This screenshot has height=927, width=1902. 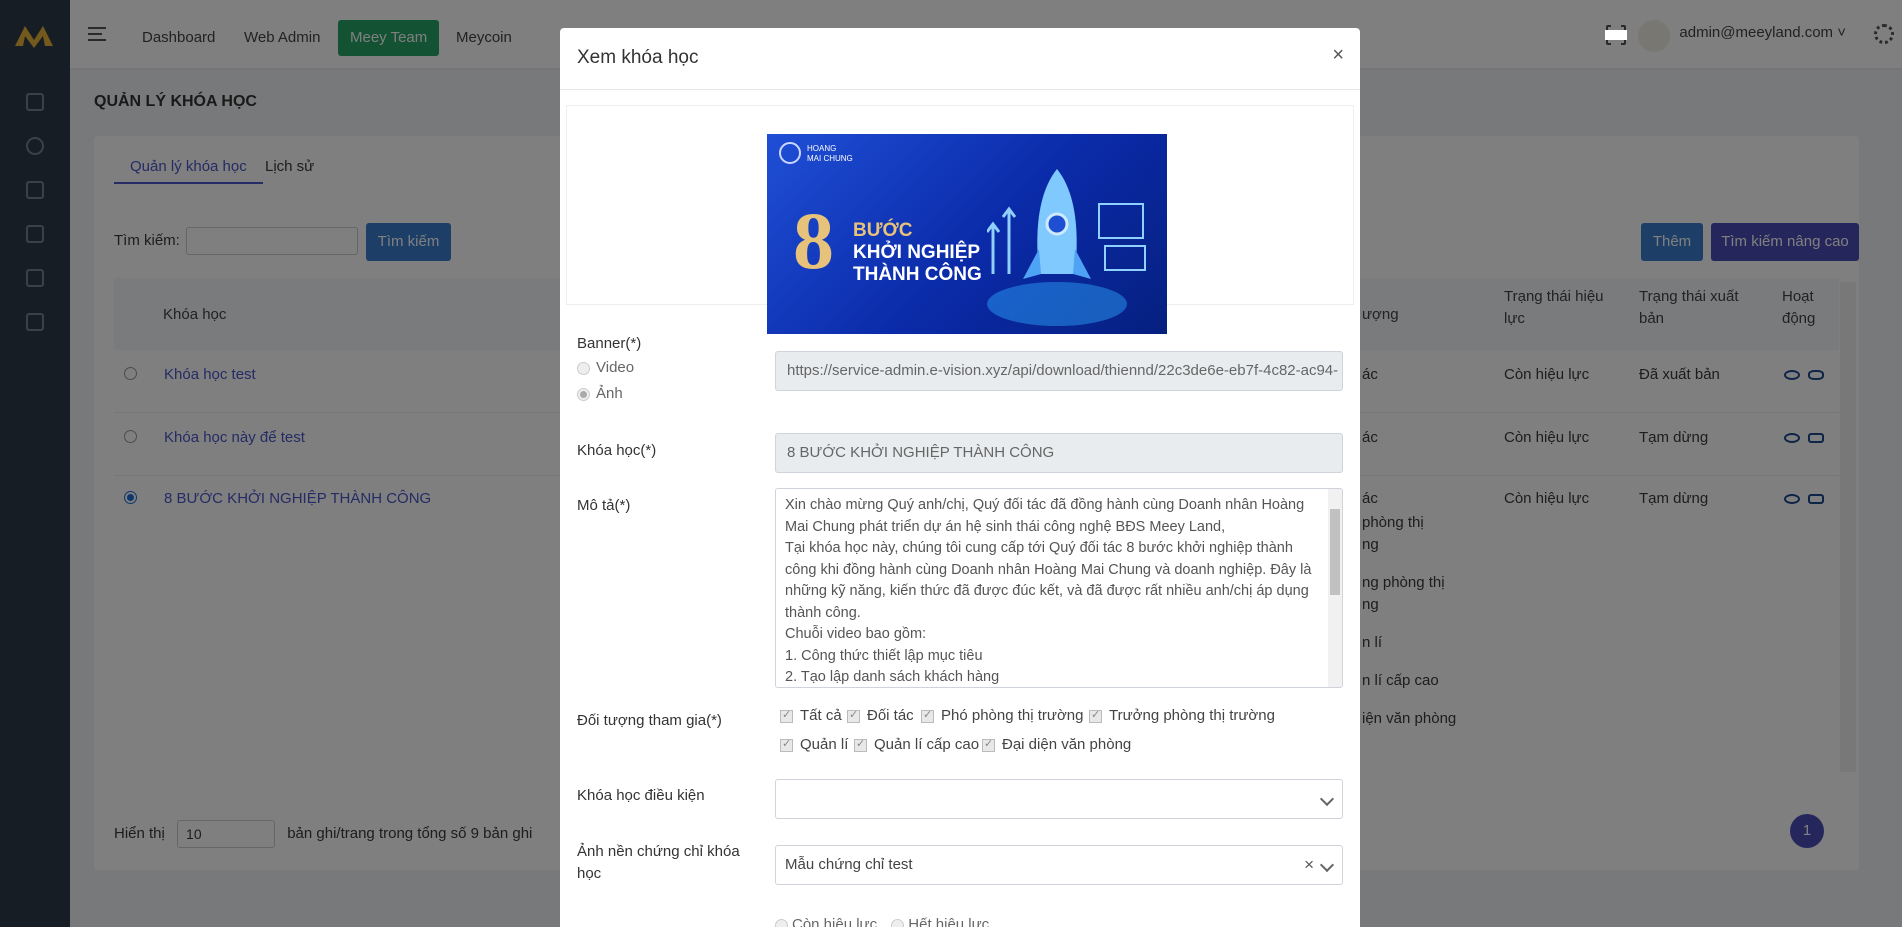 What do you see at coordinates (927, 744) in the screenshot?
I see `participant-label: Quản lí cấp cao` at bounding box center [927, 744].